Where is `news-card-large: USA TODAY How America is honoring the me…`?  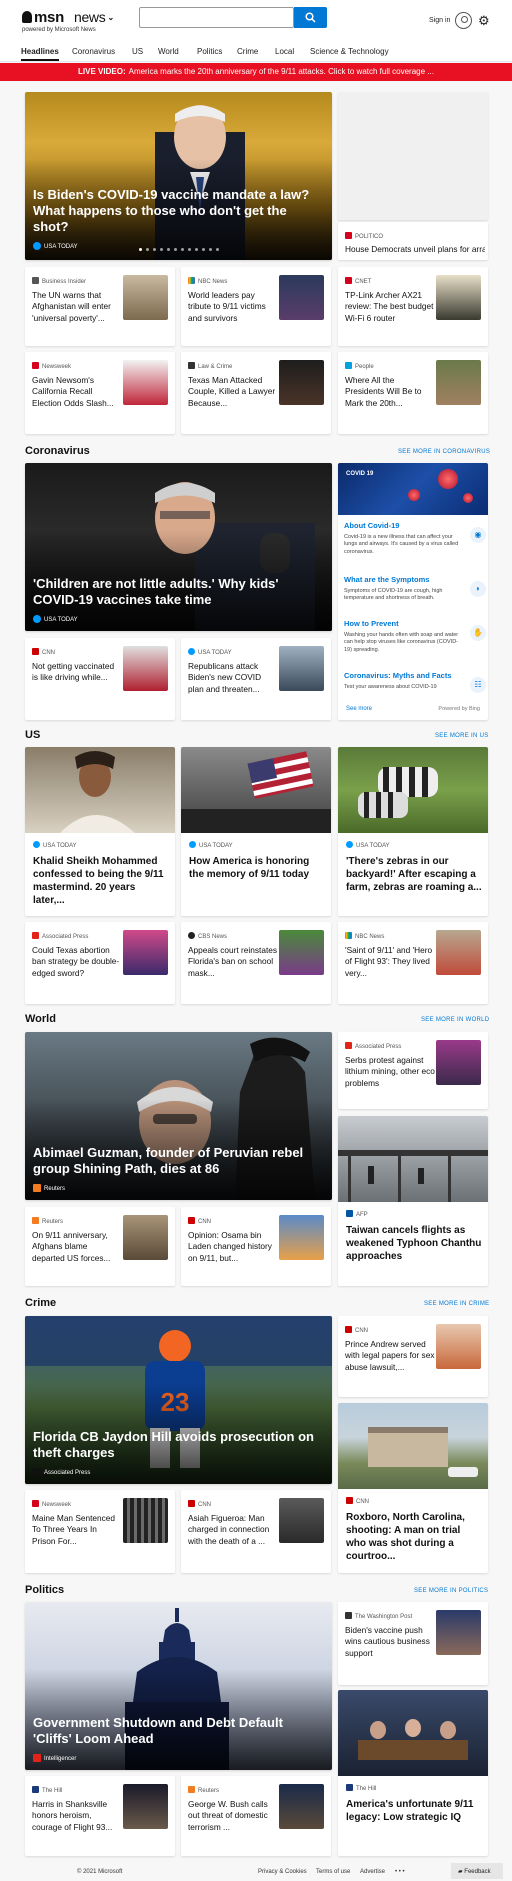
news-card-large: USA TODAY How America is honoring the me… is located at coordinates (256, 831).